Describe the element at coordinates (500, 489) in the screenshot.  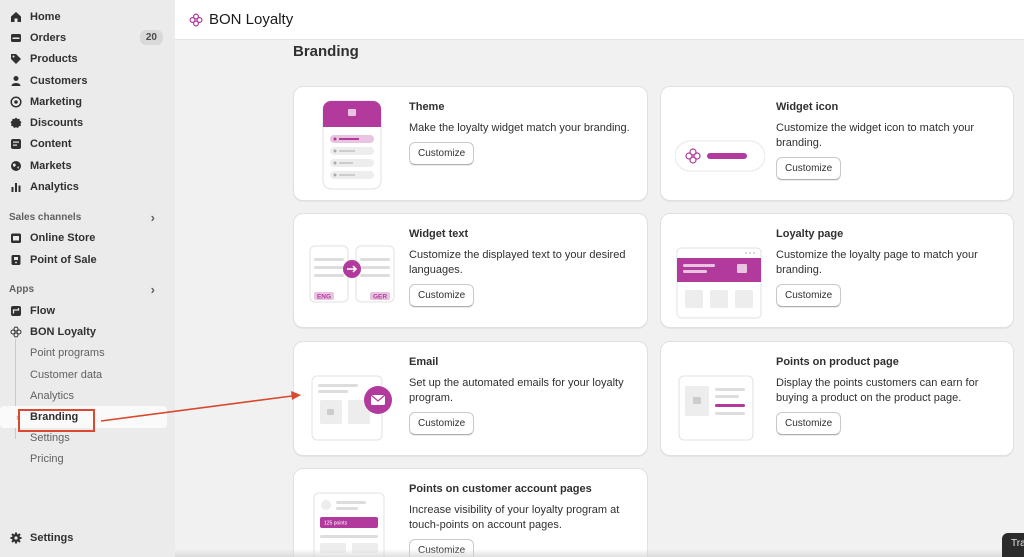
I see `card-title: Points on customer account pages` at that location.